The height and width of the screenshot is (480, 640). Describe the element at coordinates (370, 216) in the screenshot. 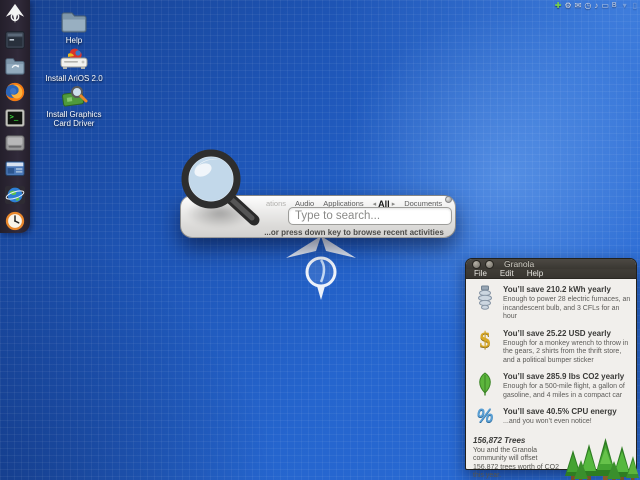

I see `search-input` at that location.